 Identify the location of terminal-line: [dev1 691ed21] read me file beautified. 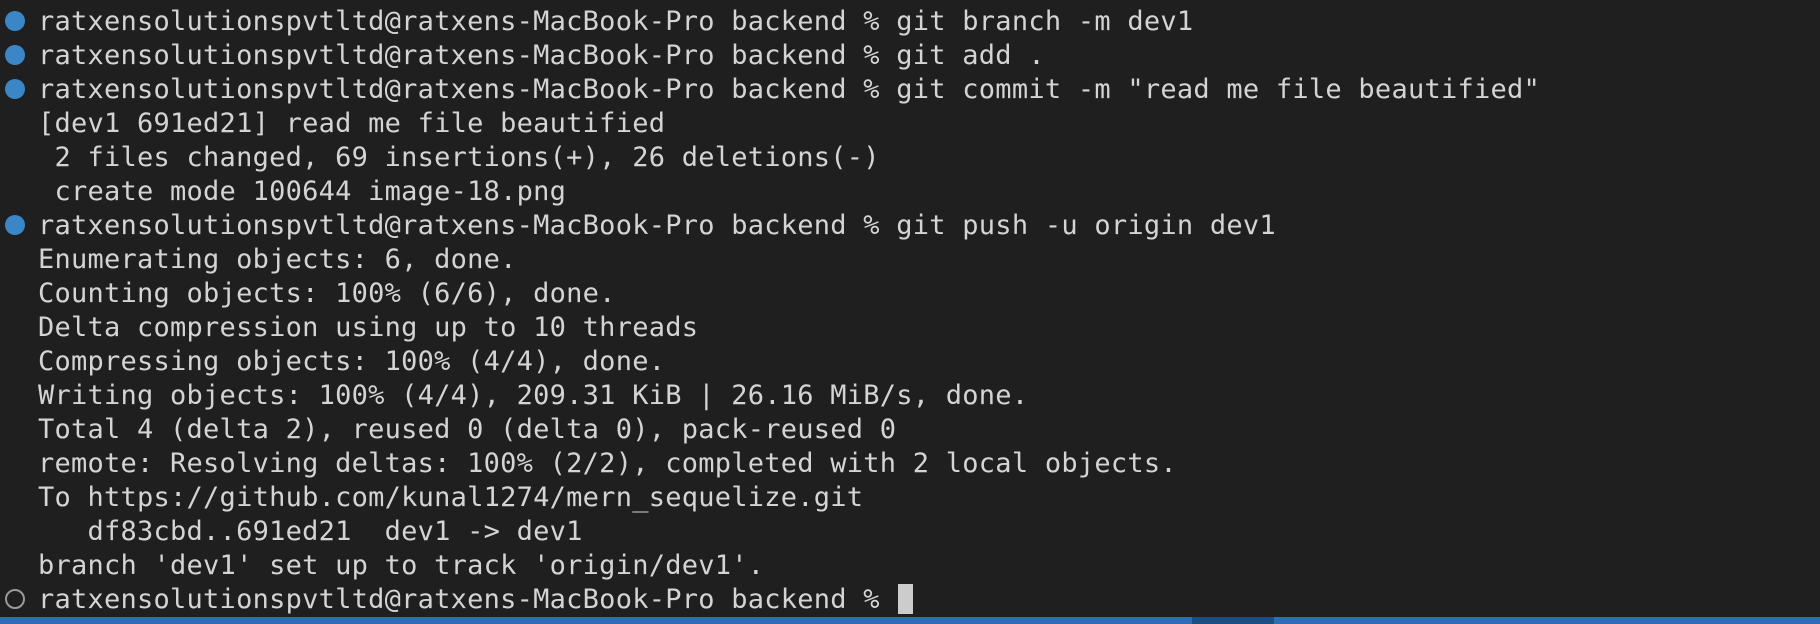
(352, 123).